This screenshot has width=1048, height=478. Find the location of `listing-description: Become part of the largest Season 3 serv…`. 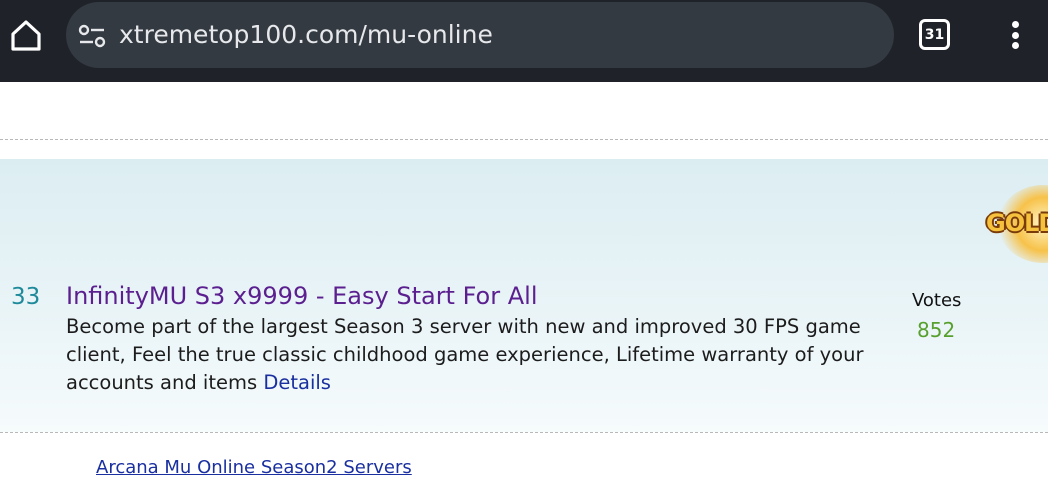

listing-description: Become part of the largest Season 3 serv… is located at coordinates (471, 355).